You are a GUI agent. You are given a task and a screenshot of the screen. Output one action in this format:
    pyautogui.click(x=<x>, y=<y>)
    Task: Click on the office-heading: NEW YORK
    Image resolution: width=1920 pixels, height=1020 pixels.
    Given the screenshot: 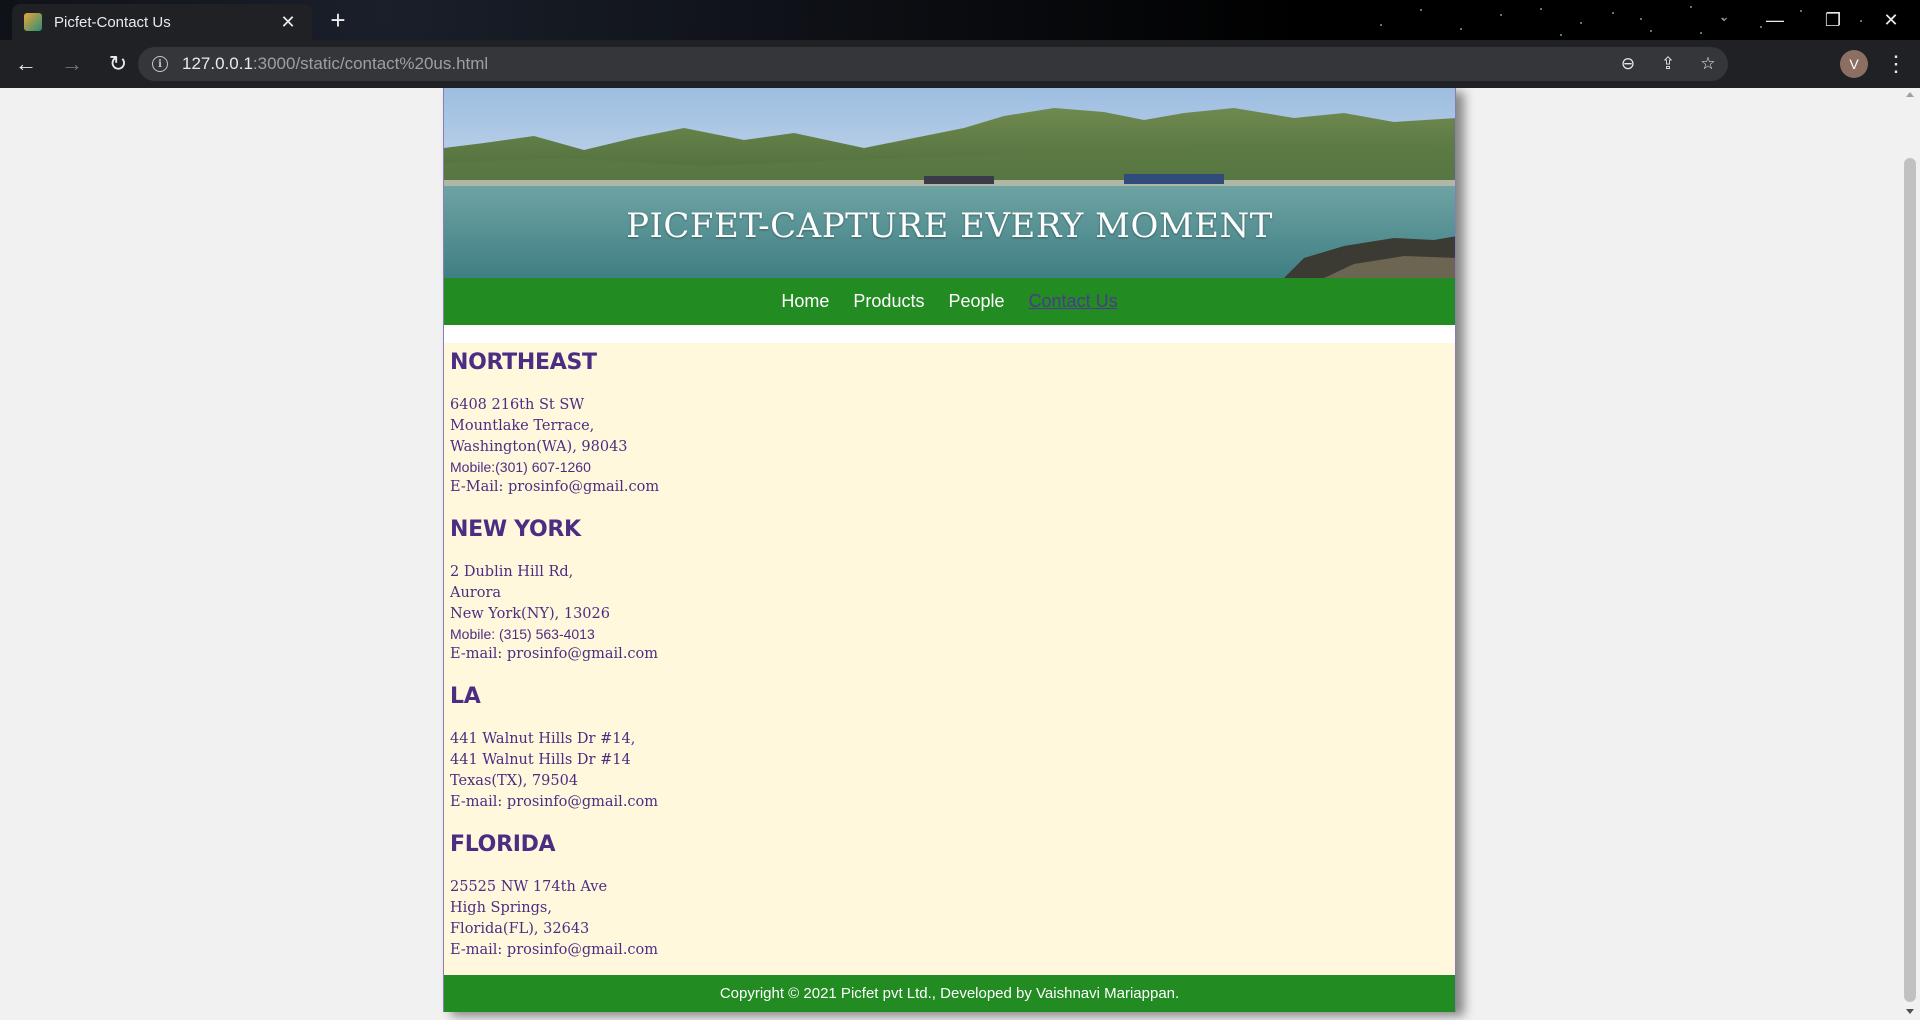 What is the action you would take?
    pyautogui.click(x=515, y=529)
    